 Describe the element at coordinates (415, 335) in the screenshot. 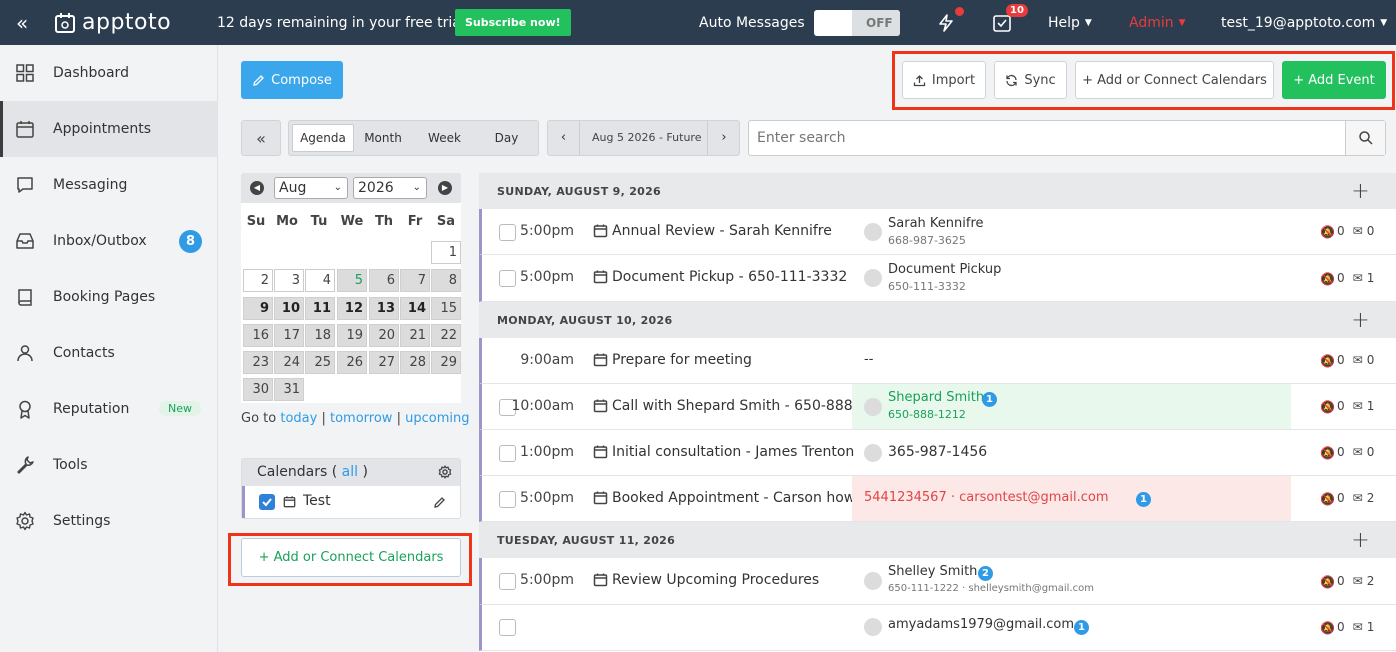

I see `calendar-day: 21` at that location.